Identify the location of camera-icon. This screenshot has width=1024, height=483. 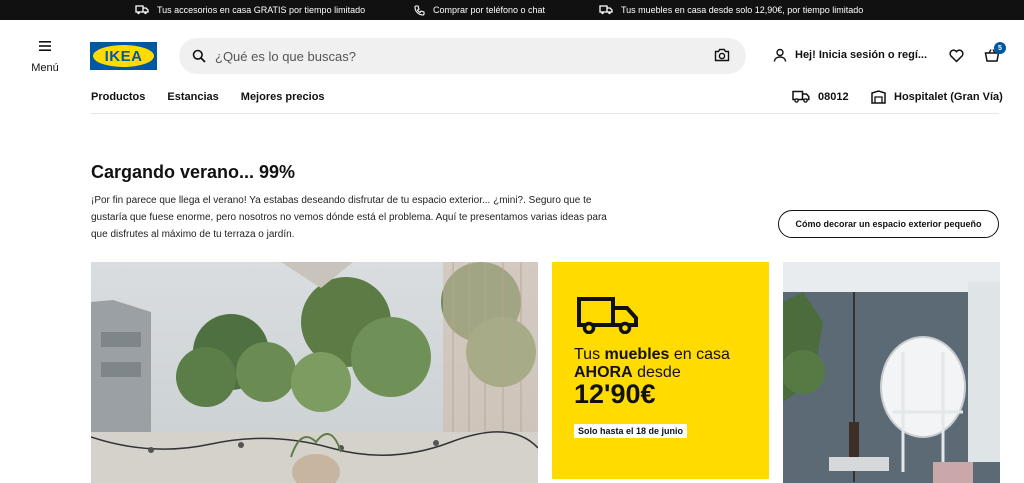
(722, 55).